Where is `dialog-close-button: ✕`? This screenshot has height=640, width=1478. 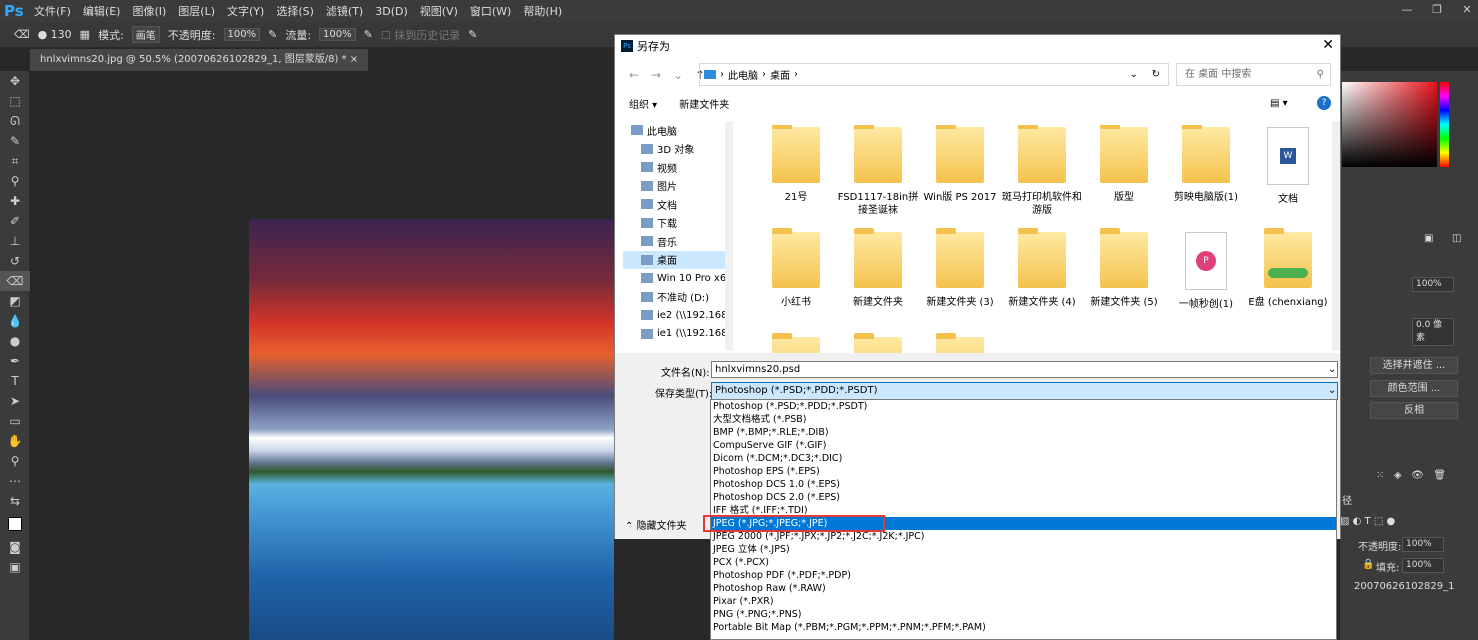 dialog-close-button: ✕ is located at coordinates (1328, 45).